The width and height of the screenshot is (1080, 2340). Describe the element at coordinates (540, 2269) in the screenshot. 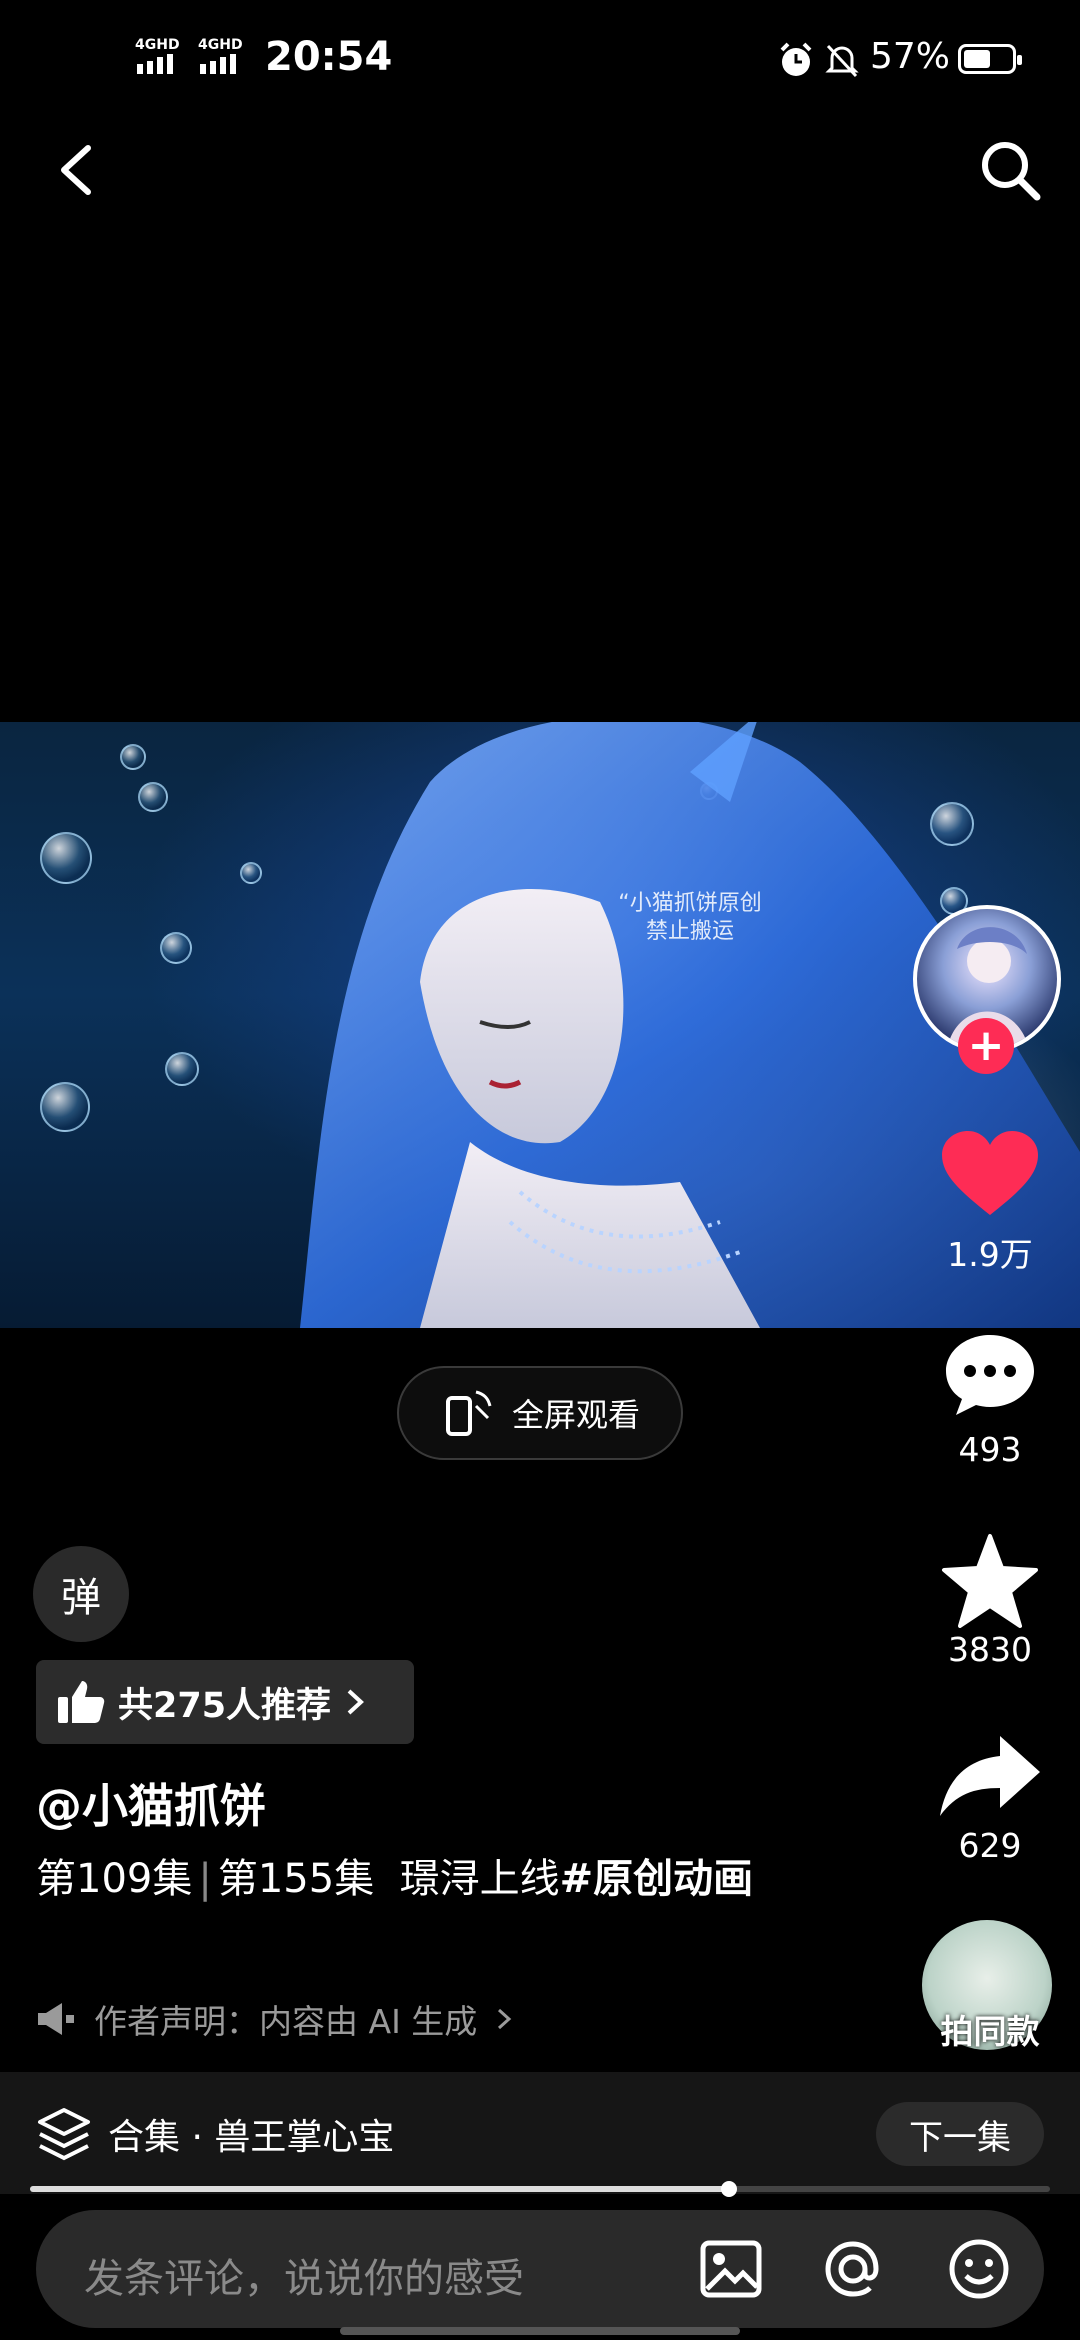

I see `comment-input-bar: 发条评论，说说你的感受` at that location.